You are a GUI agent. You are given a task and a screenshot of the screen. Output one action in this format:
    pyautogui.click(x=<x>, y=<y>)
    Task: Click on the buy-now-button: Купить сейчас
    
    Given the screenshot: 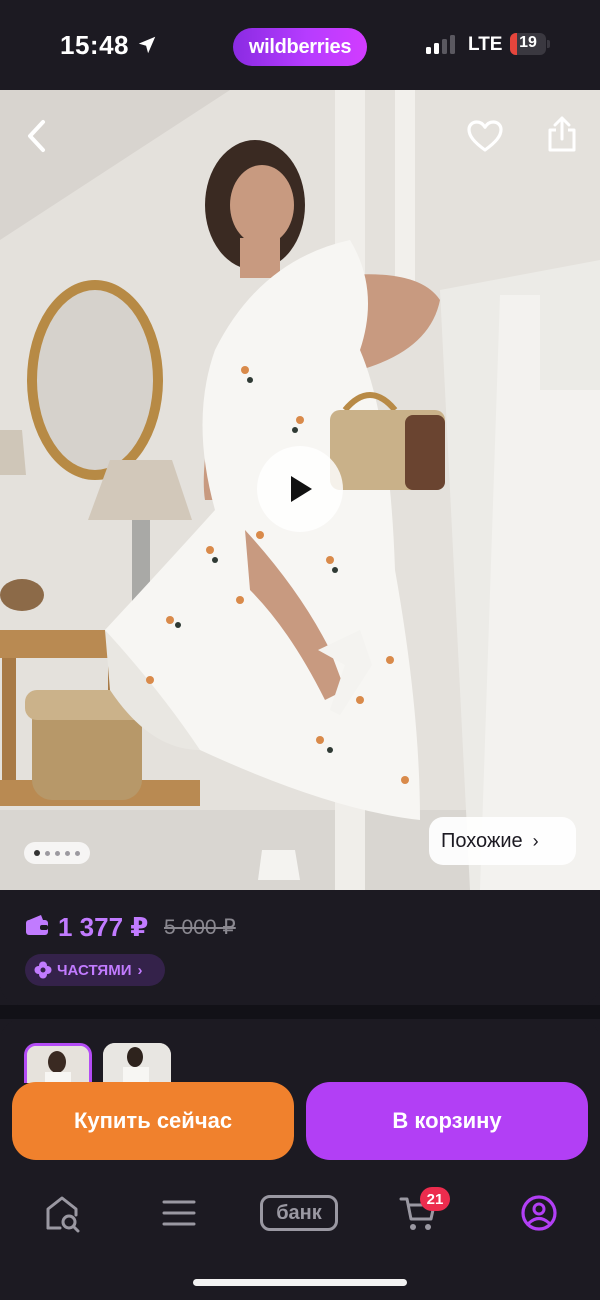 What is the action you would take?
    pyautogui.click(x=153, y=1121)
    